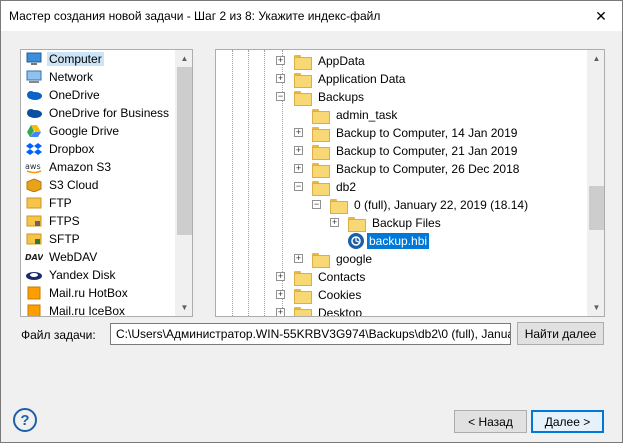 This screenshot has height=443, width=623. Describe the element at coordinates (342, 277) in the screenshot. I see `tree-item-label: Contacts` at that location.